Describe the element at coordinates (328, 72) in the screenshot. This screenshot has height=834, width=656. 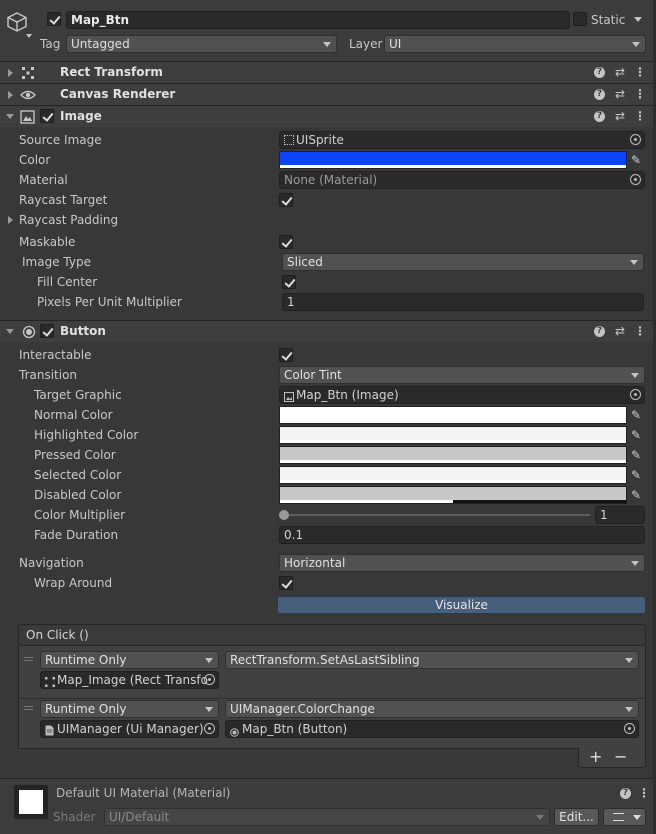
I see `component-header-rect-transform: Rect Transform ? ⇄ ⋮` at that location.